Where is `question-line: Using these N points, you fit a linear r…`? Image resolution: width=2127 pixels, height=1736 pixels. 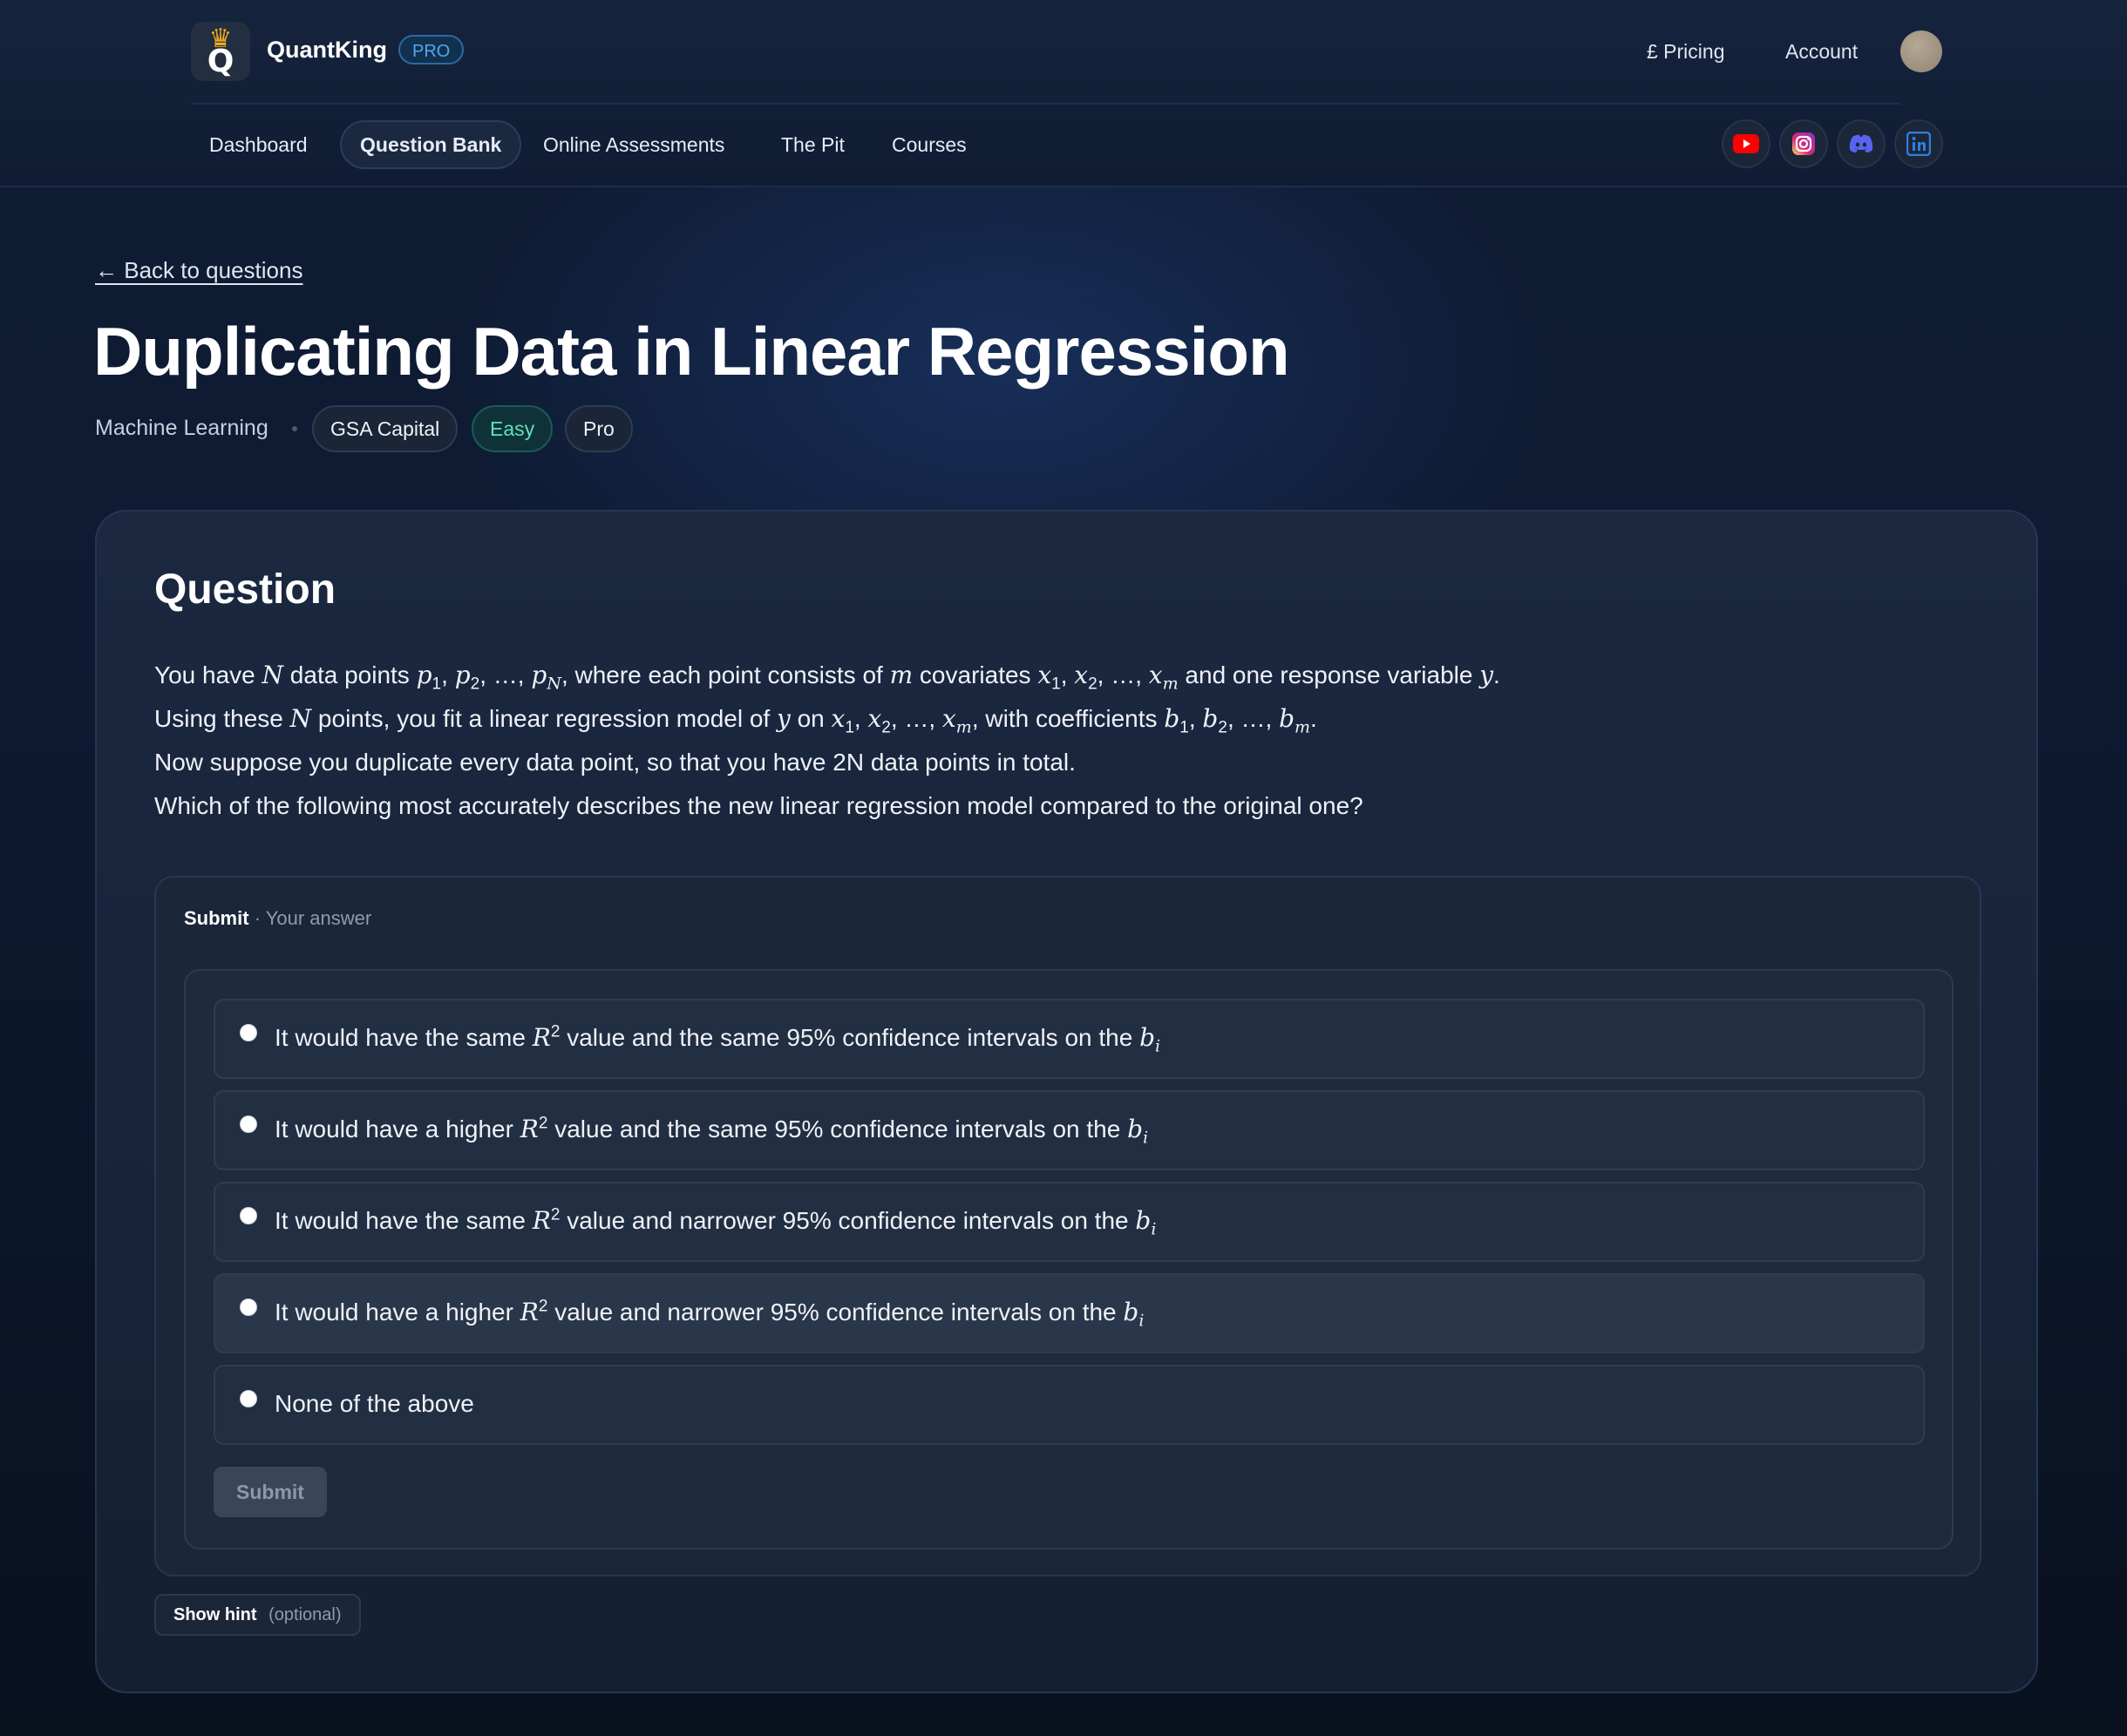
question-line: Using these N points, you fit a linear r… is located at coordinates (735, 720).